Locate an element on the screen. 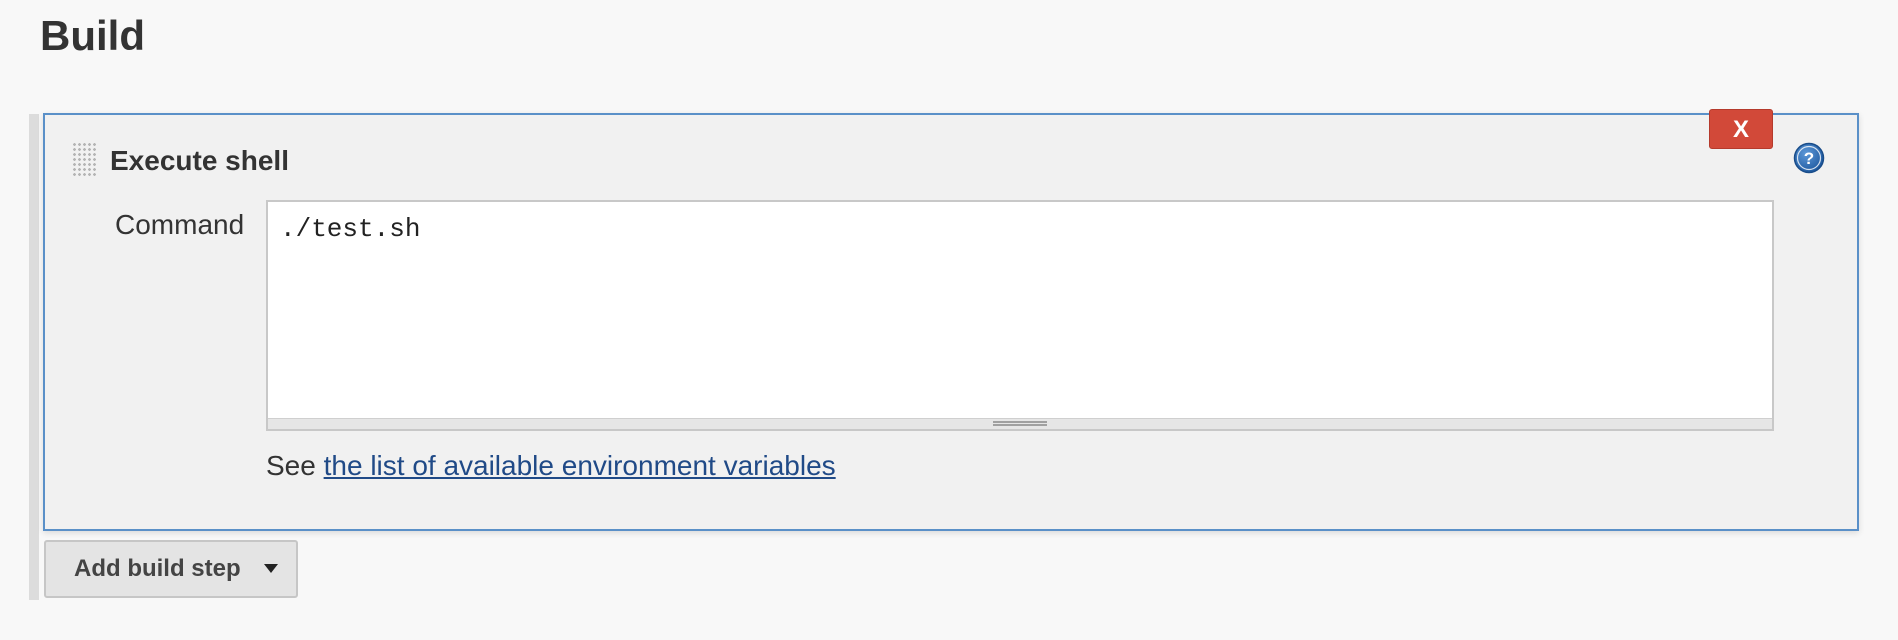 Image resolution: width=1898 pixels, height=640 pixels. help-icon: ? is located at coordinates (1809, 158).